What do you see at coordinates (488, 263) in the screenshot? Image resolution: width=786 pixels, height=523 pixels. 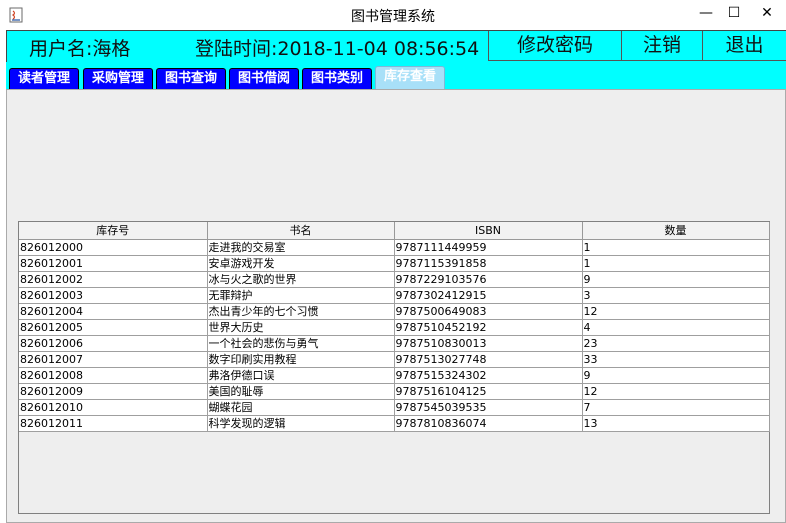 I see `cell-isbn: 9787115391858` at bounding box center [488, 263].